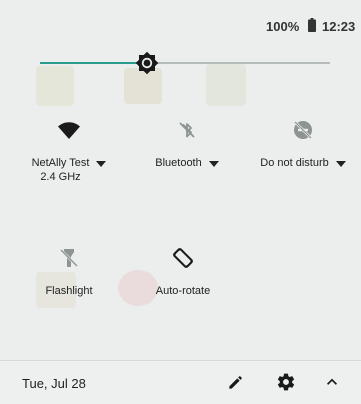 This screenshot has height=404, width=361. I want to click on bluetooth-off-icon, so click(187, 130).